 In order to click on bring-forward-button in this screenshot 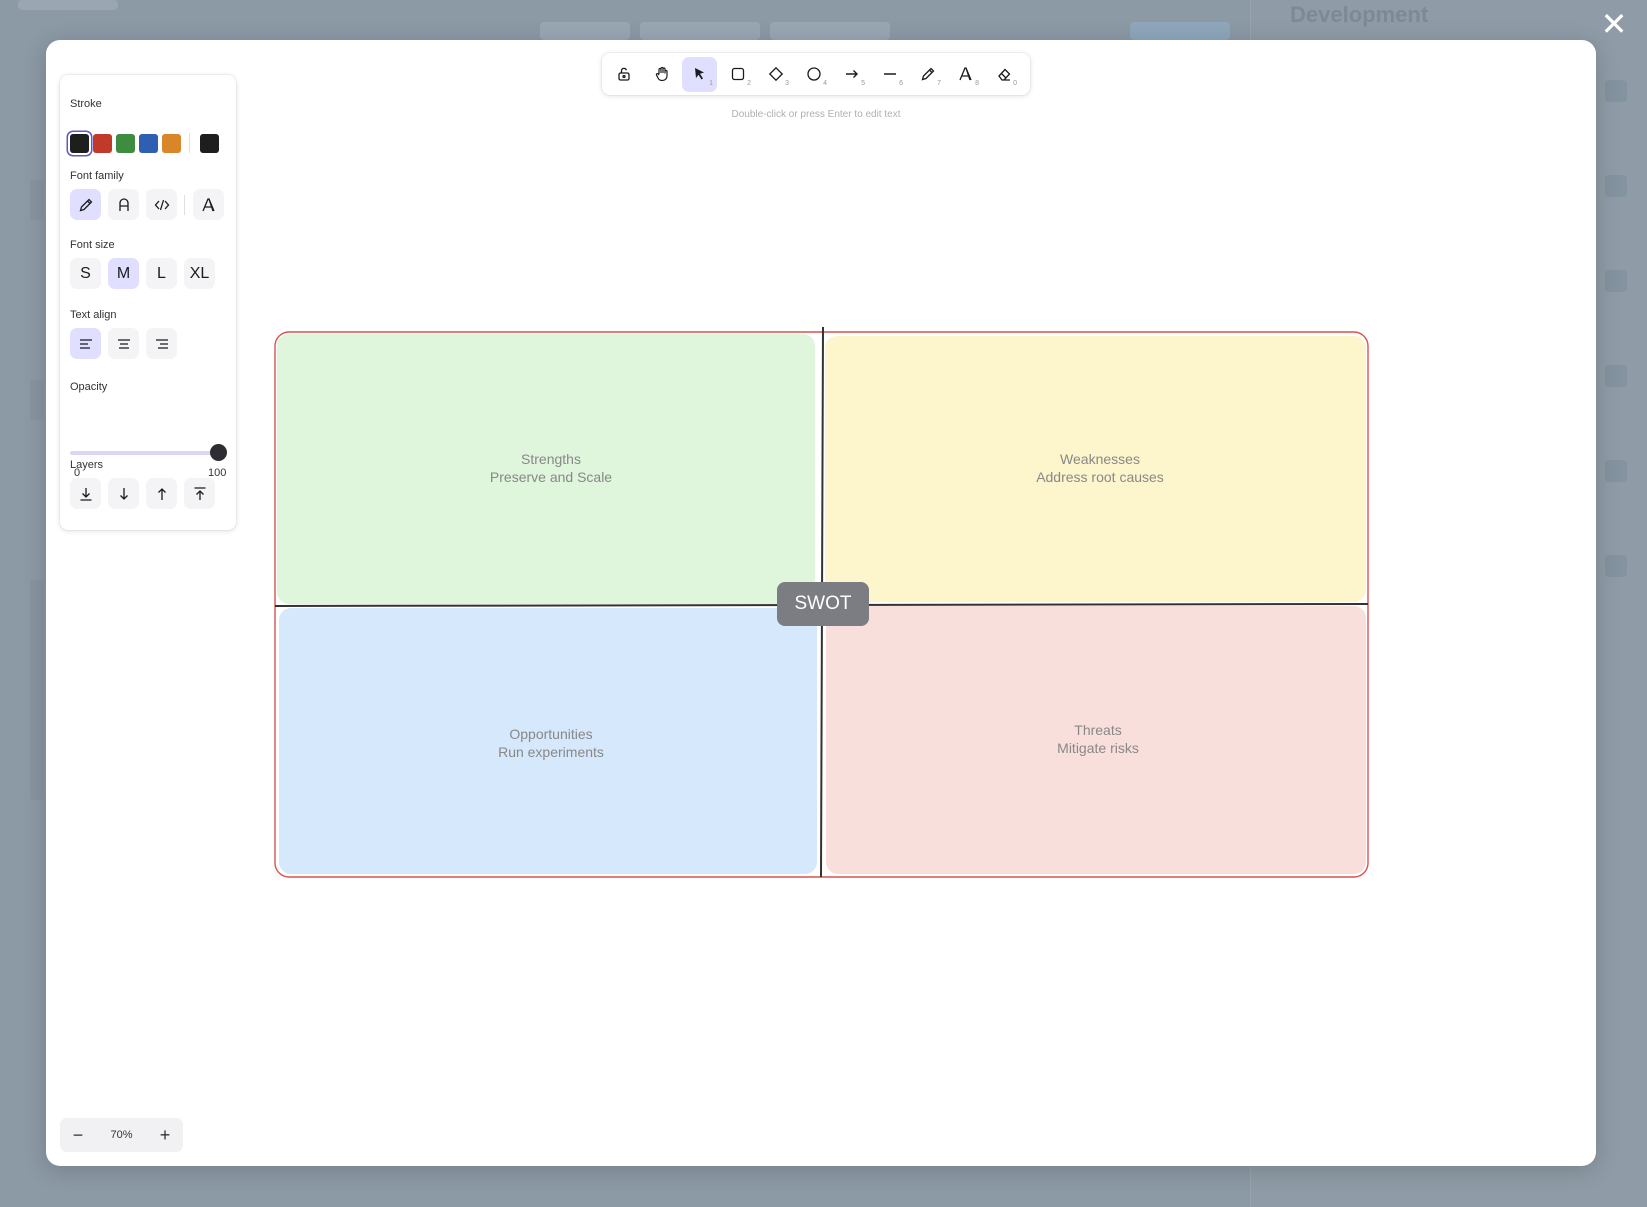, I will do `click(161, 493)`.